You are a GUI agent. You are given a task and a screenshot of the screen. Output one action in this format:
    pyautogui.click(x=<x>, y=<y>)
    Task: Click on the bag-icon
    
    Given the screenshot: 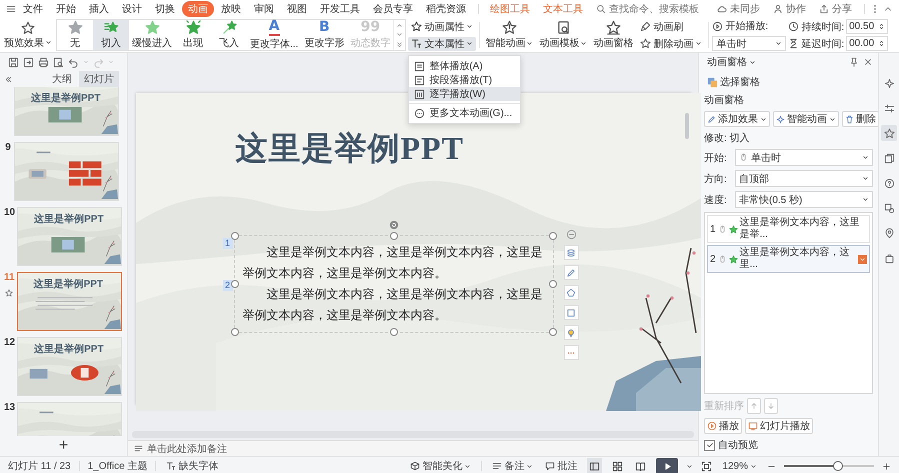 What is the action you would take?
    pyautogui.click(x=889, y=258)
    